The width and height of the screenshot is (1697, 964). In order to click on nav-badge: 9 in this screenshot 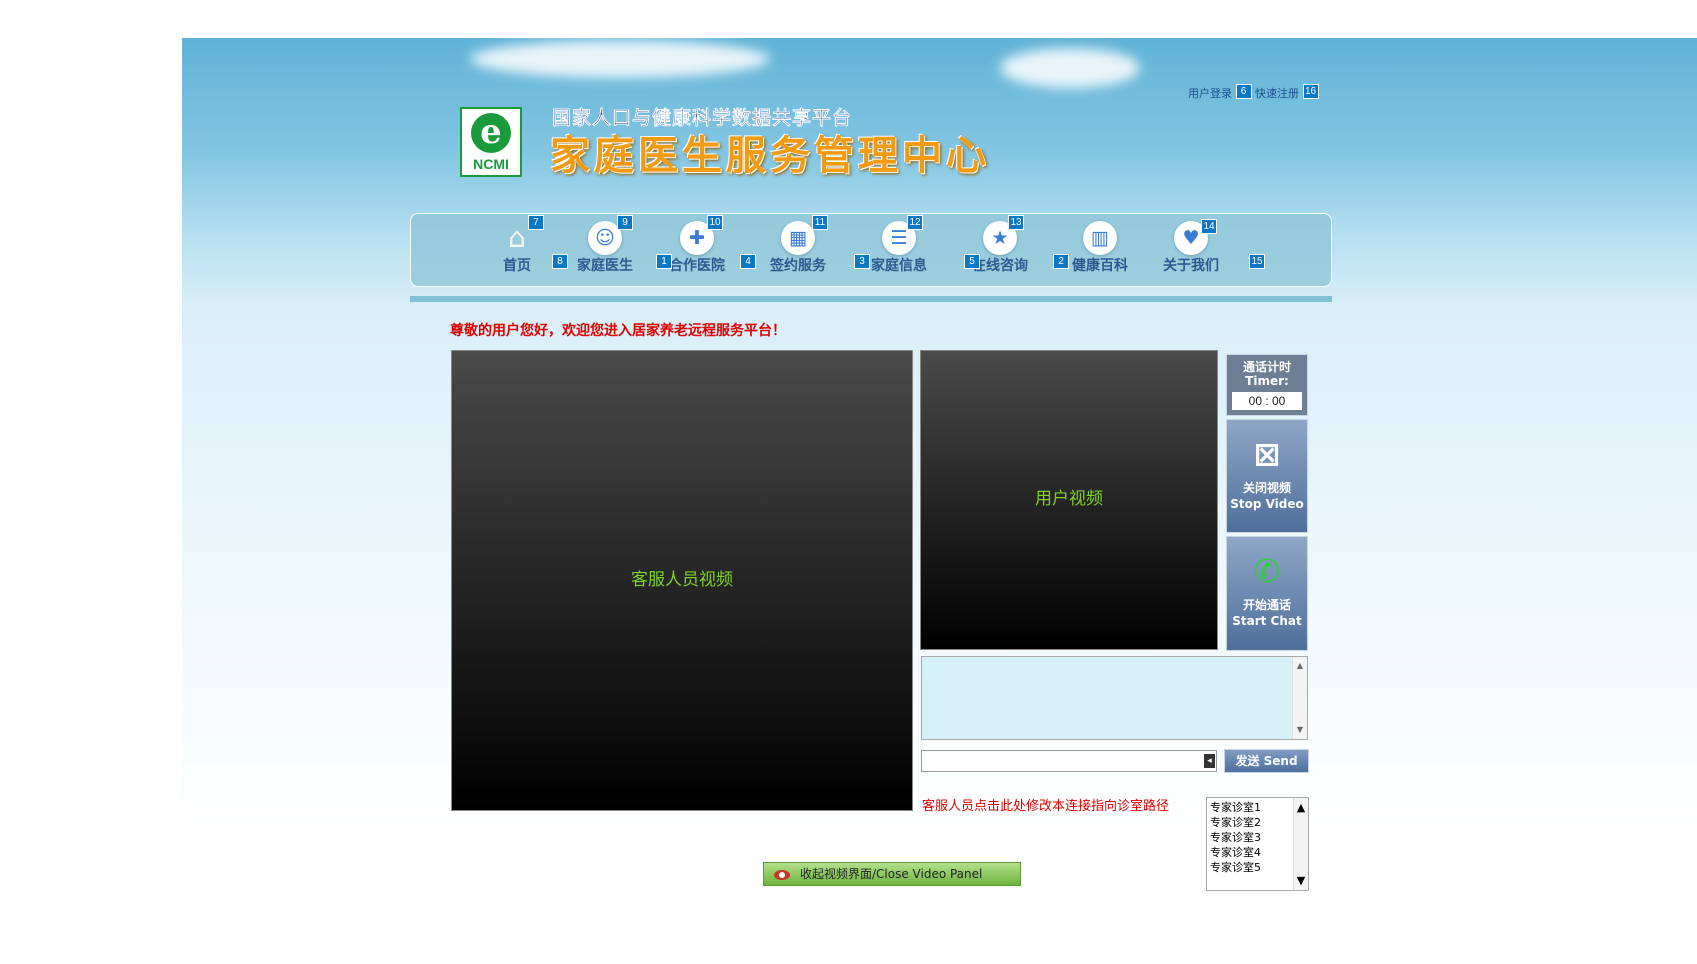, I will do `click(625, 222)`.